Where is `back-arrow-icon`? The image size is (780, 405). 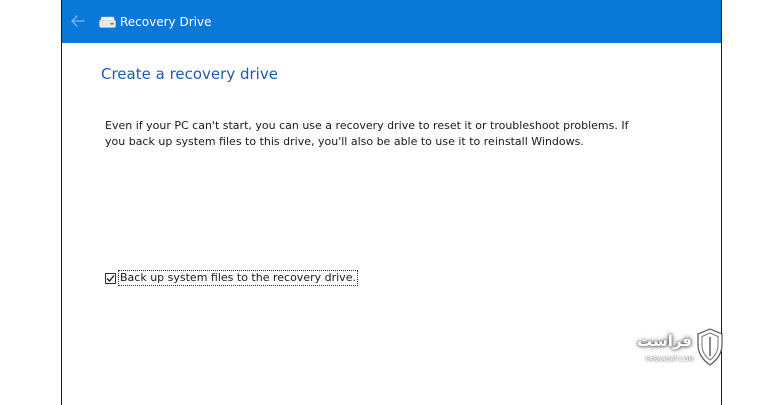
back-arrow-icon is located at coordinates (78, 21).